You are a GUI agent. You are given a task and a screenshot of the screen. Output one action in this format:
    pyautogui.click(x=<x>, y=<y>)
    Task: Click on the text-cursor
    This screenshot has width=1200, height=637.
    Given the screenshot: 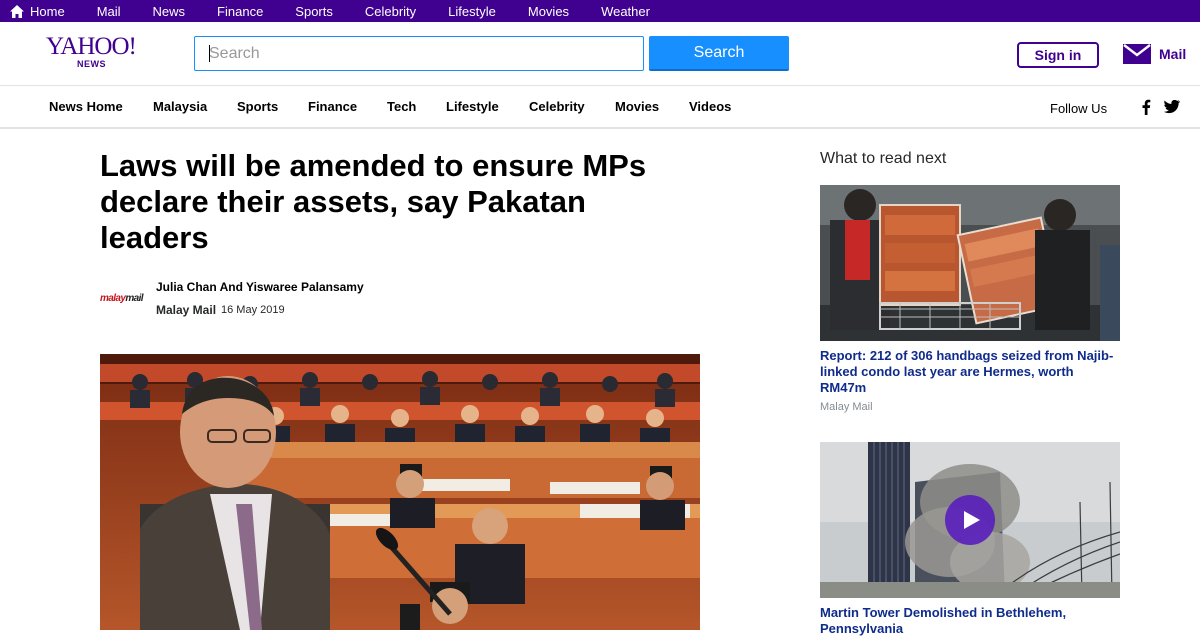 What is the action you would take?
    pyautogui.click(x=209, y=53)
    